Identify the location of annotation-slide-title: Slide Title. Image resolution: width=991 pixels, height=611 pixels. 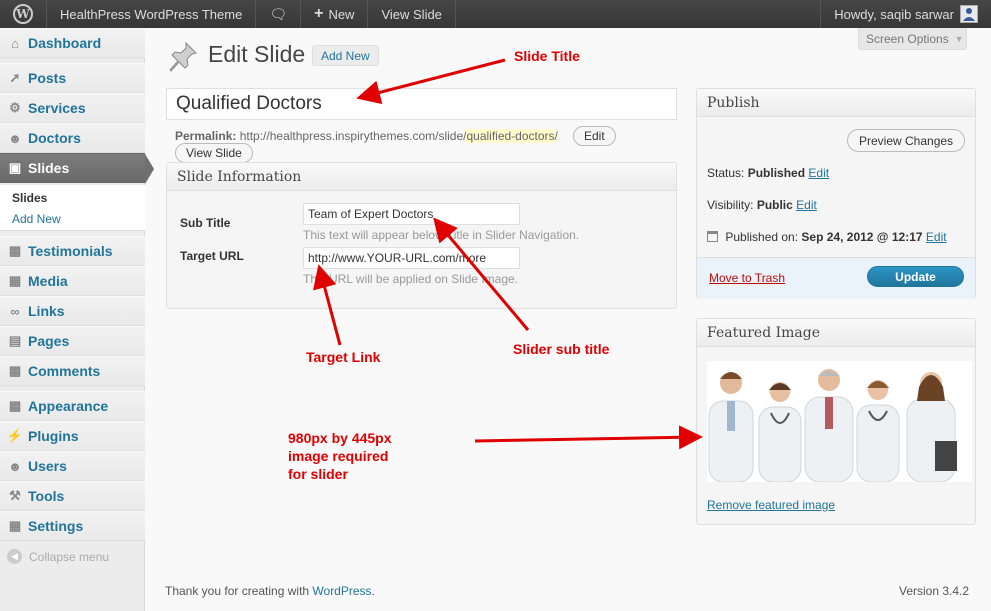
(547, 56).